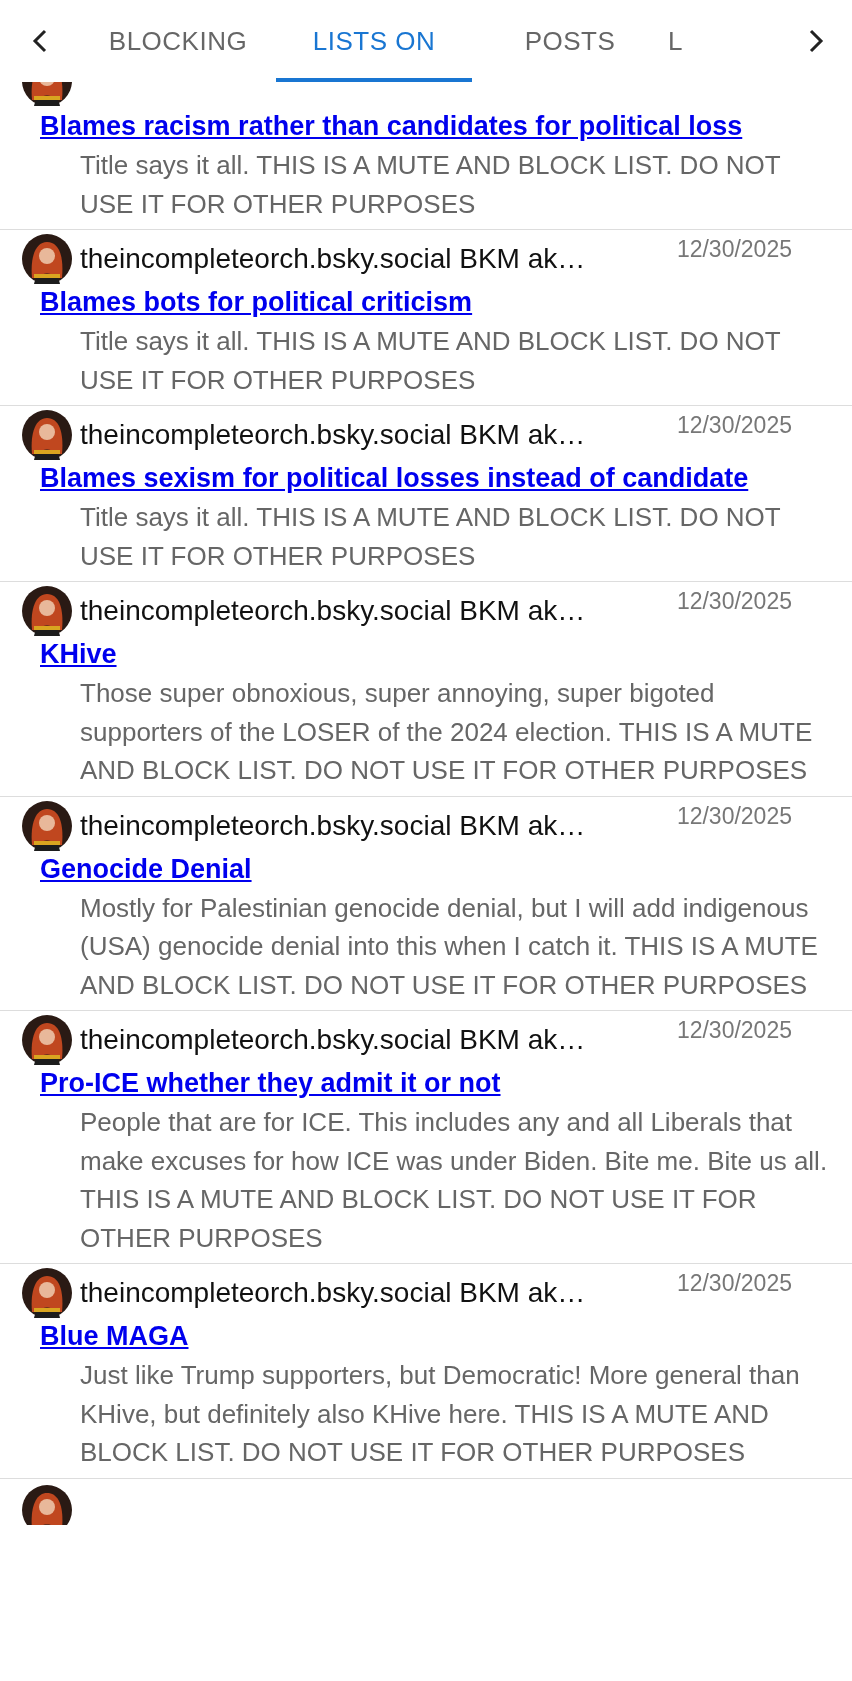 The height and width of the screenshot is (1681, 852). What do you see at coordinates (40, 41) in the screenshot?
I see `chevron-left-icon` at bounding box center [40, 41].